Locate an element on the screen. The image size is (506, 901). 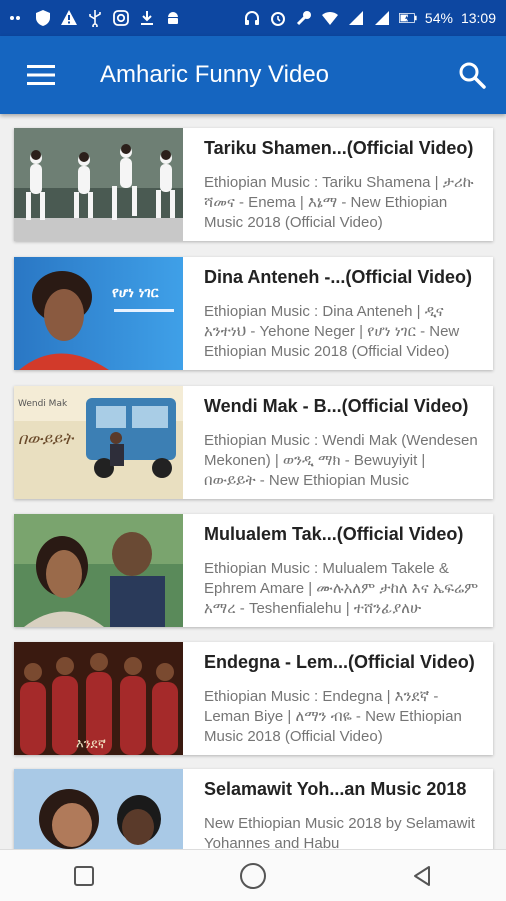
back-button is located at coordinates (422, 876).